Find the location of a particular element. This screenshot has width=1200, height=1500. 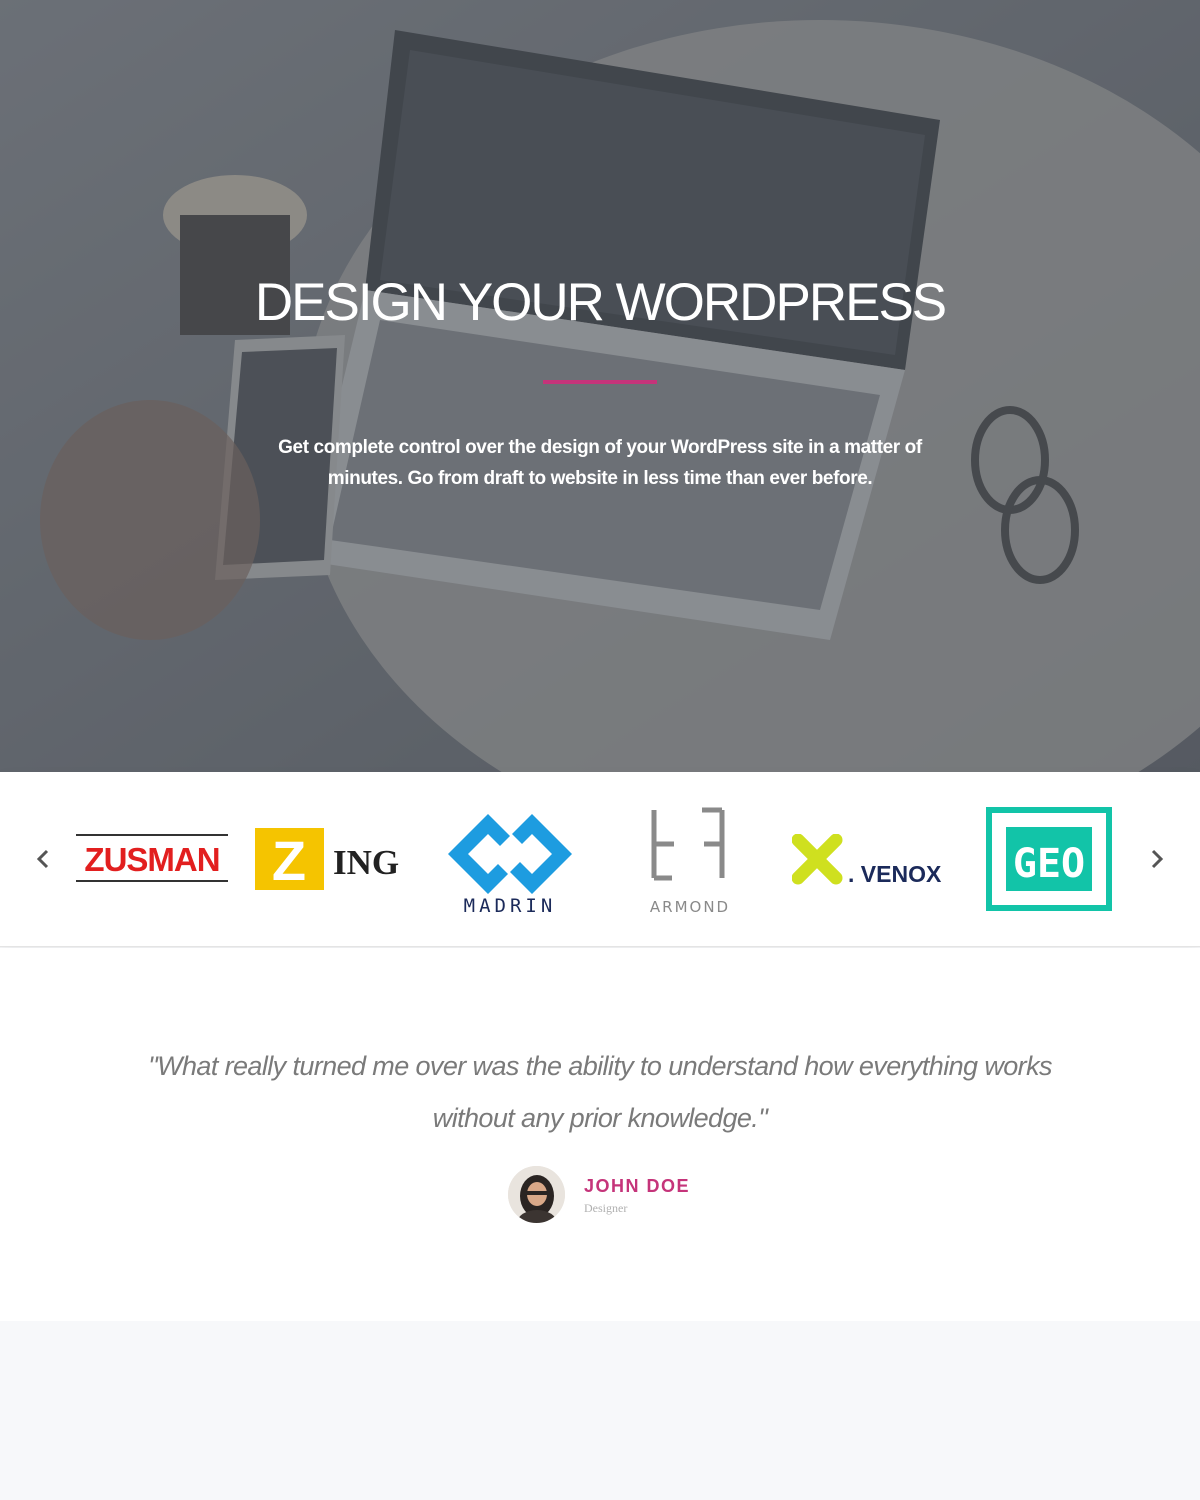

logo-armond: ARMOND is located at coordinates (690, 861).